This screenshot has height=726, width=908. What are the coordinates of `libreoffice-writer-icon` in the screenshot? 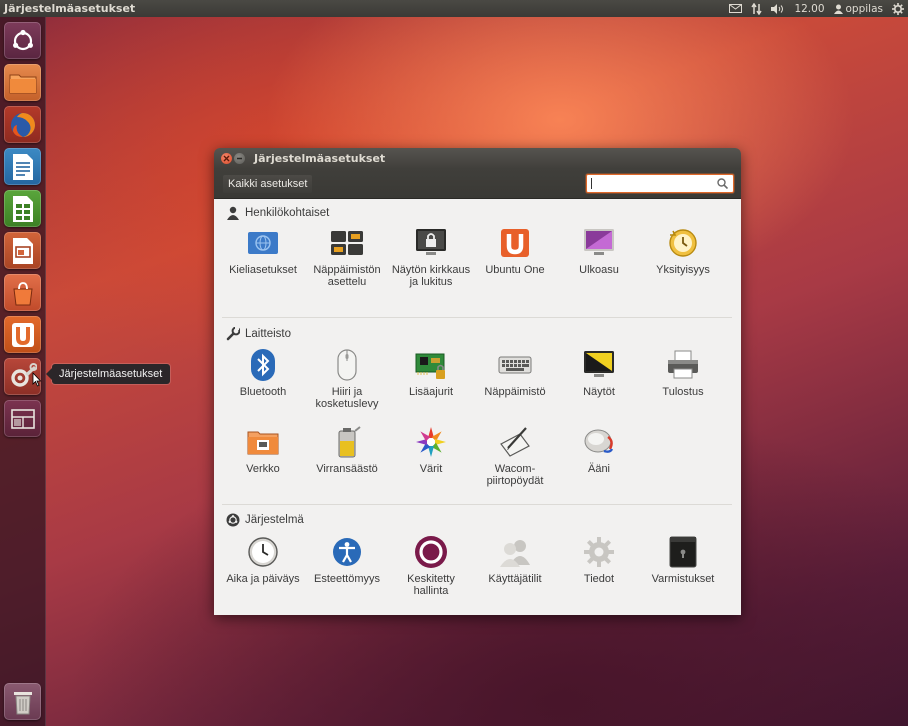 It's located at (22, 166).